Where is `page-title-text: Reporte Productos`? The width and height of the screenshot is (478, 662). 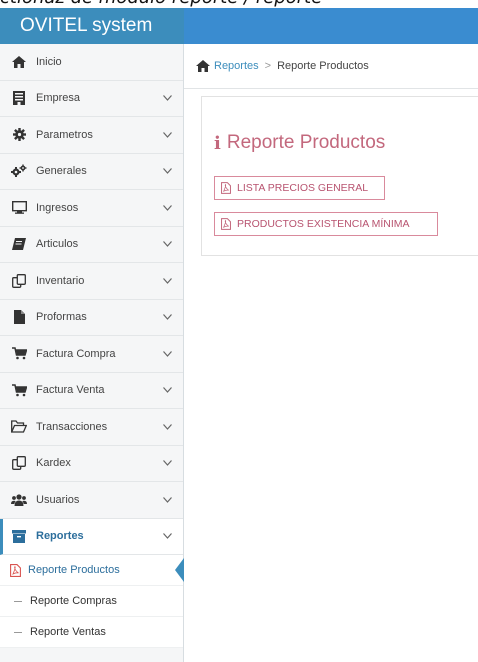
page-title-text: Reporte Productos is located at coordinates (306, 142).